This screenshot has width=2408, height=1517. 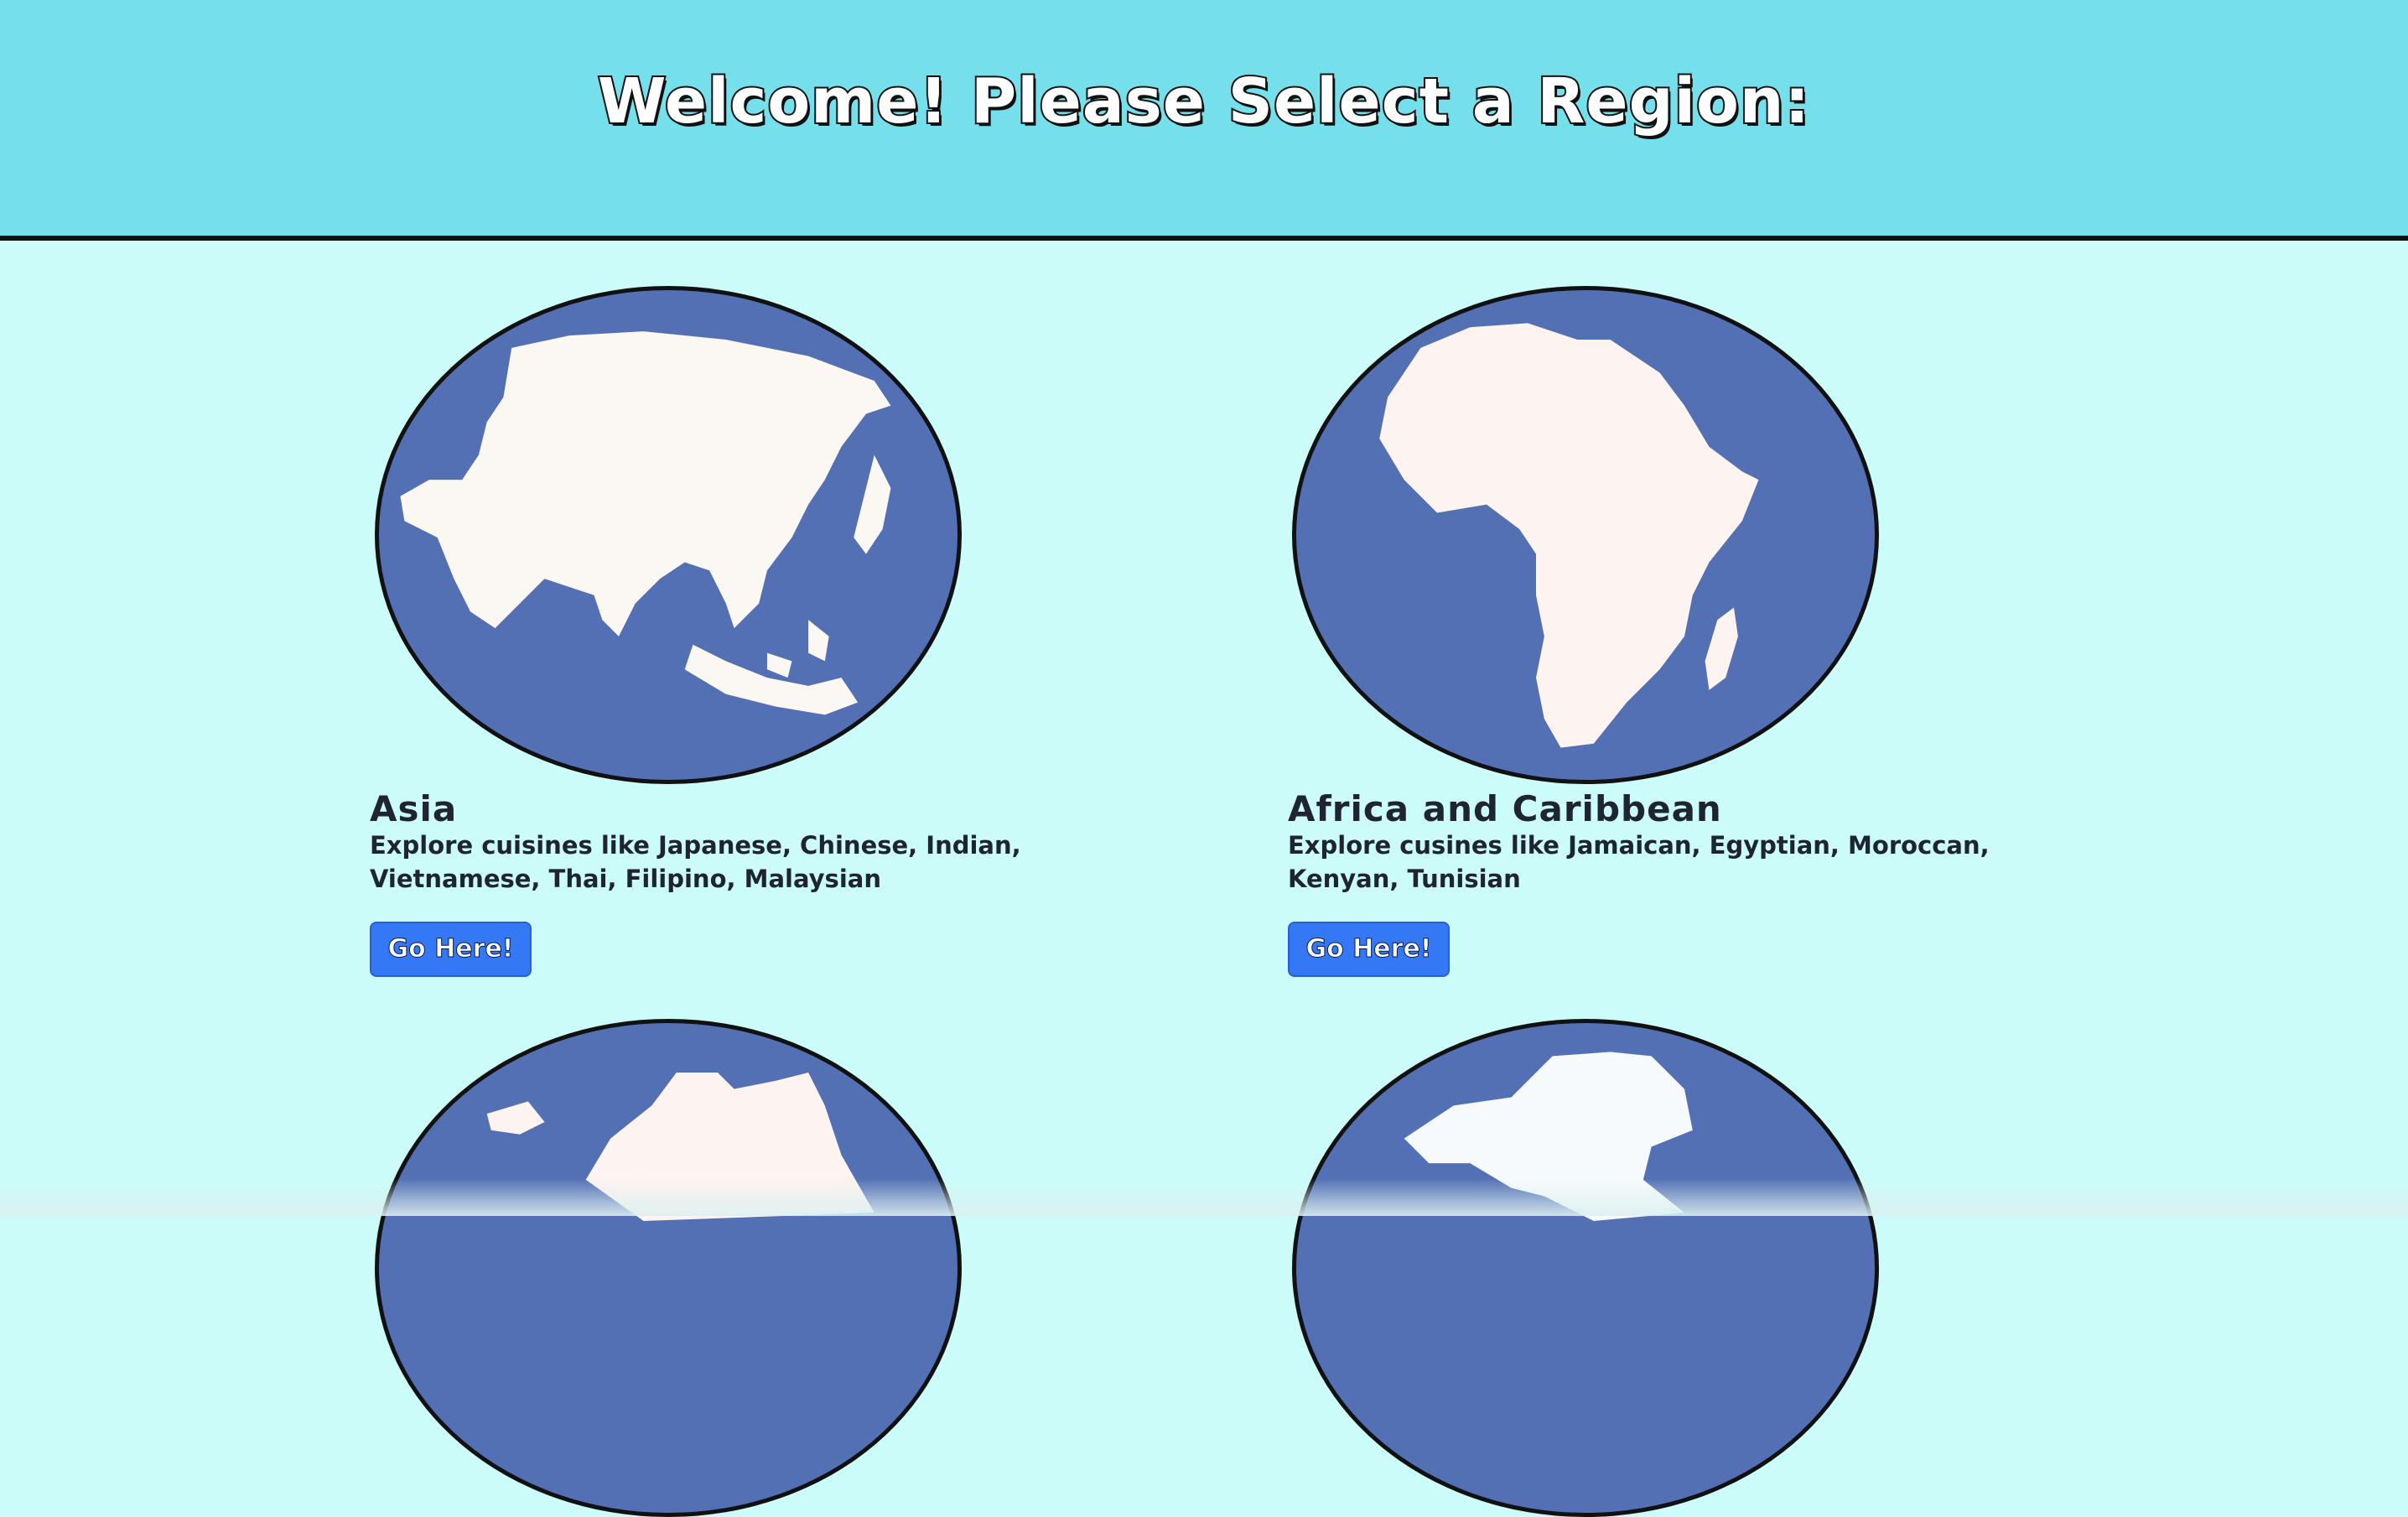 I want to click on africa-map-icon, so click(x=1585, y=535).